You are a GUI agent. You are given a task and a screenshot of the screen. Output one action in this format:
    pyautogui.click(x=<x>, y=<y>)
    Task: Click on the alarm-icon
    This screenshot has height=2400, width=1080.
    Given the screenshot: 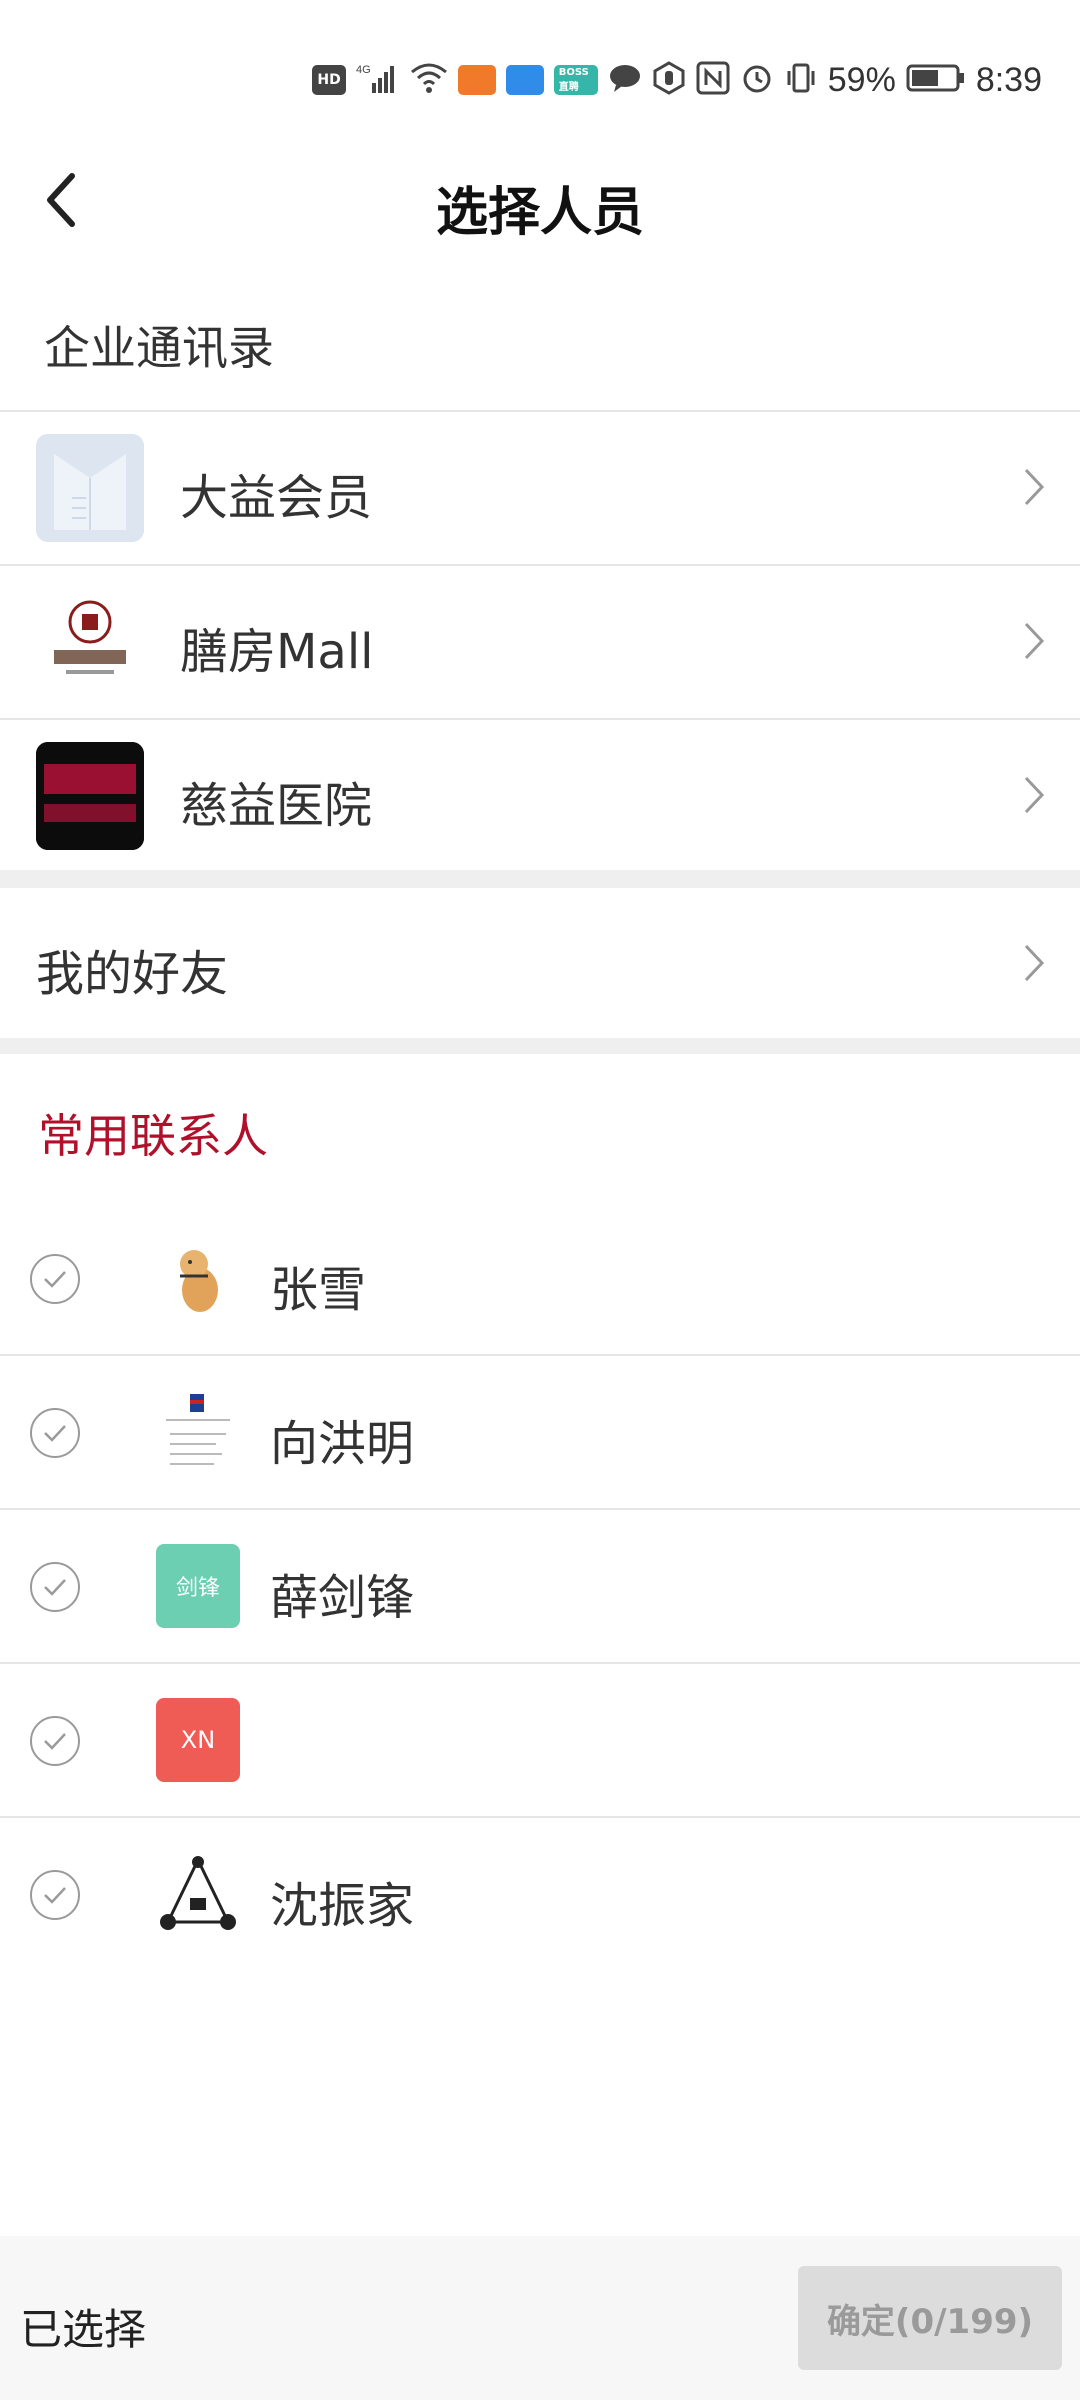 What is the action you would take?
    pyautogui.click(x=757, y=80)
    